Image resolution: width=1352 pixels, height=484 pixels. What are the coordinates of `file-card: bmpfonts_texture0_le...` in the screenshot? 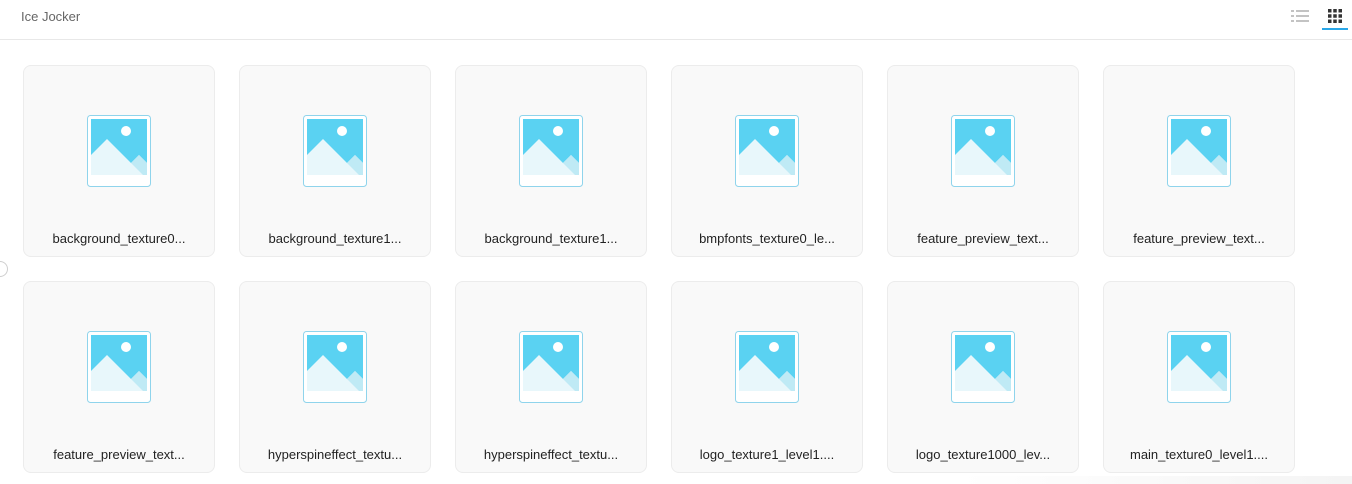 It's located at (767, 161).